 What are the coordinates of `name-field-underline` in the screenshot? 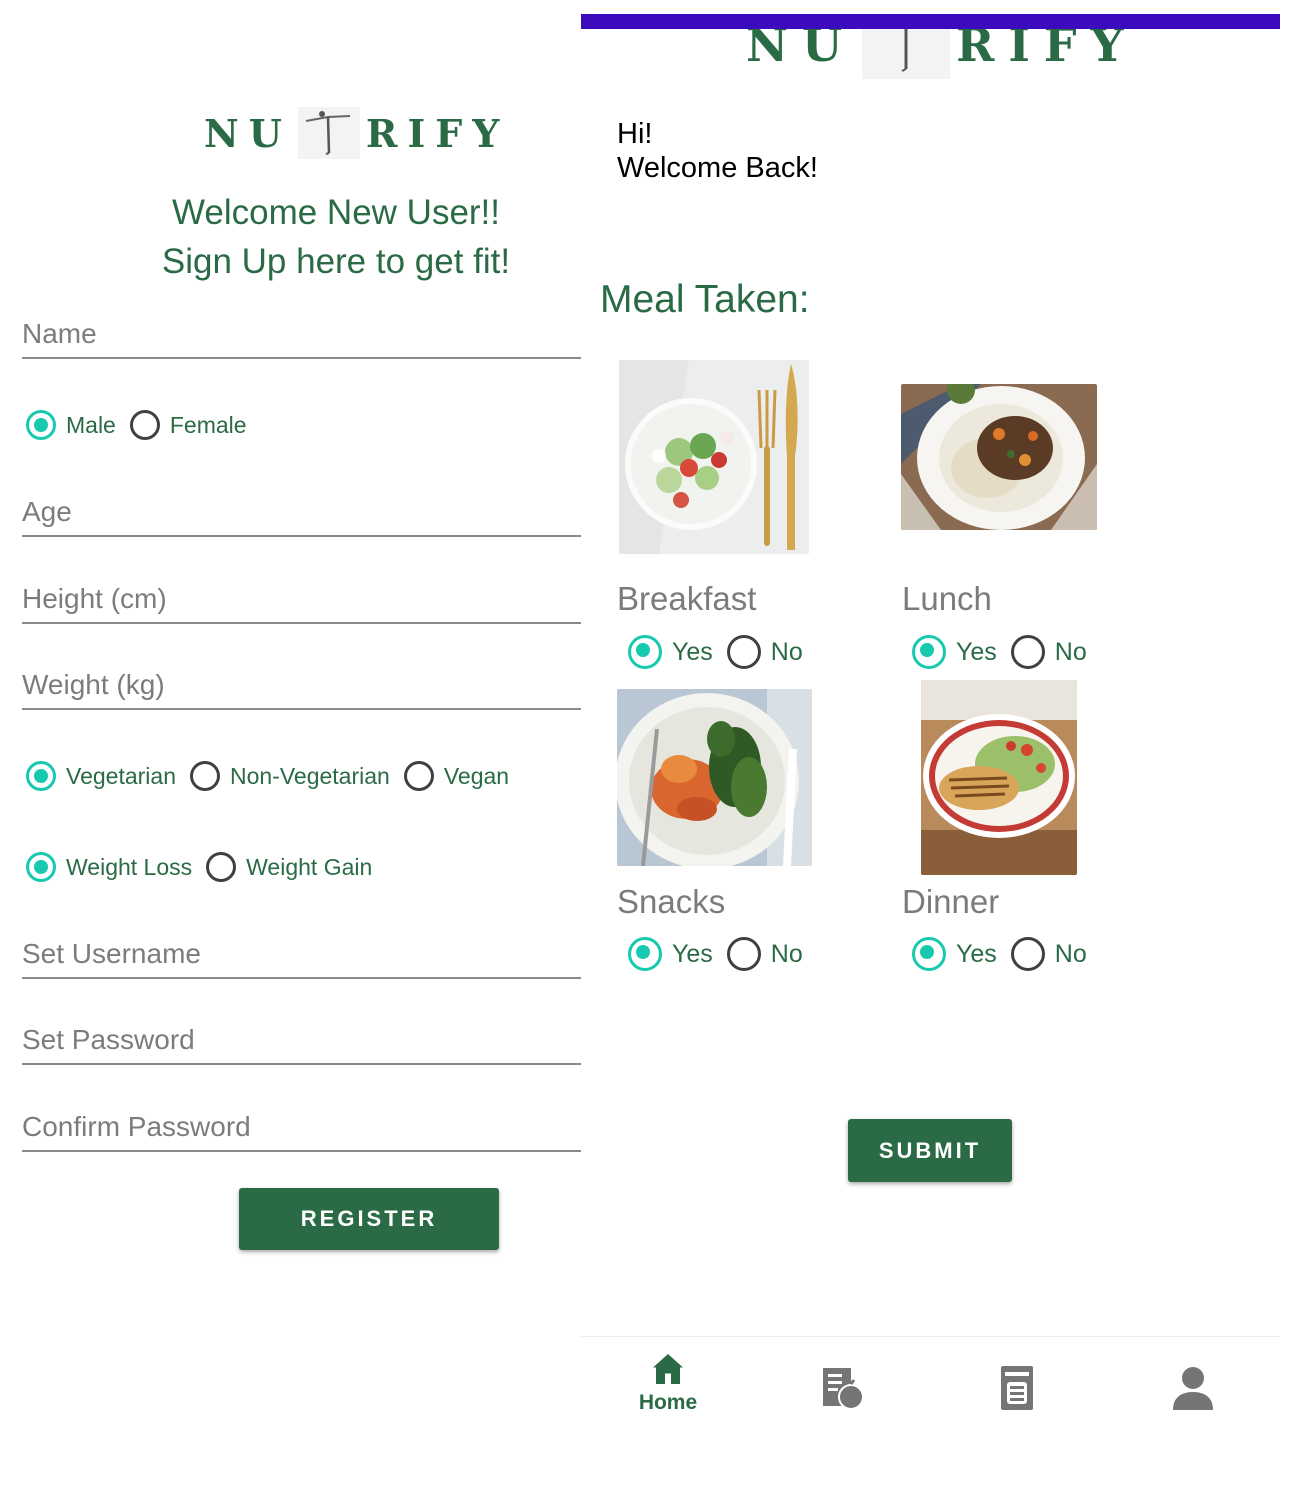 It's located at (301, 358).